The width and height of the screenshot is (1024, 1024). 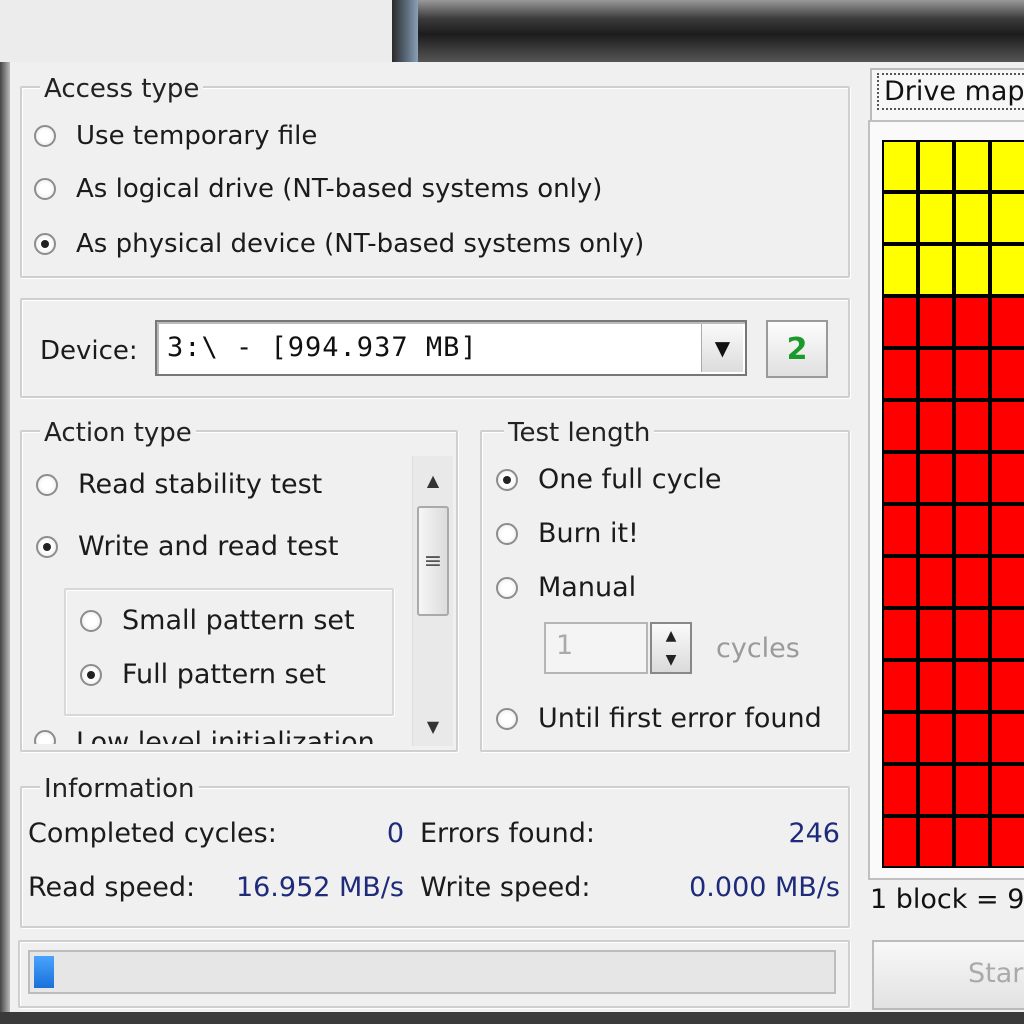 I want to click on action-option-1: Write and read test, so click(x=187, y=547).